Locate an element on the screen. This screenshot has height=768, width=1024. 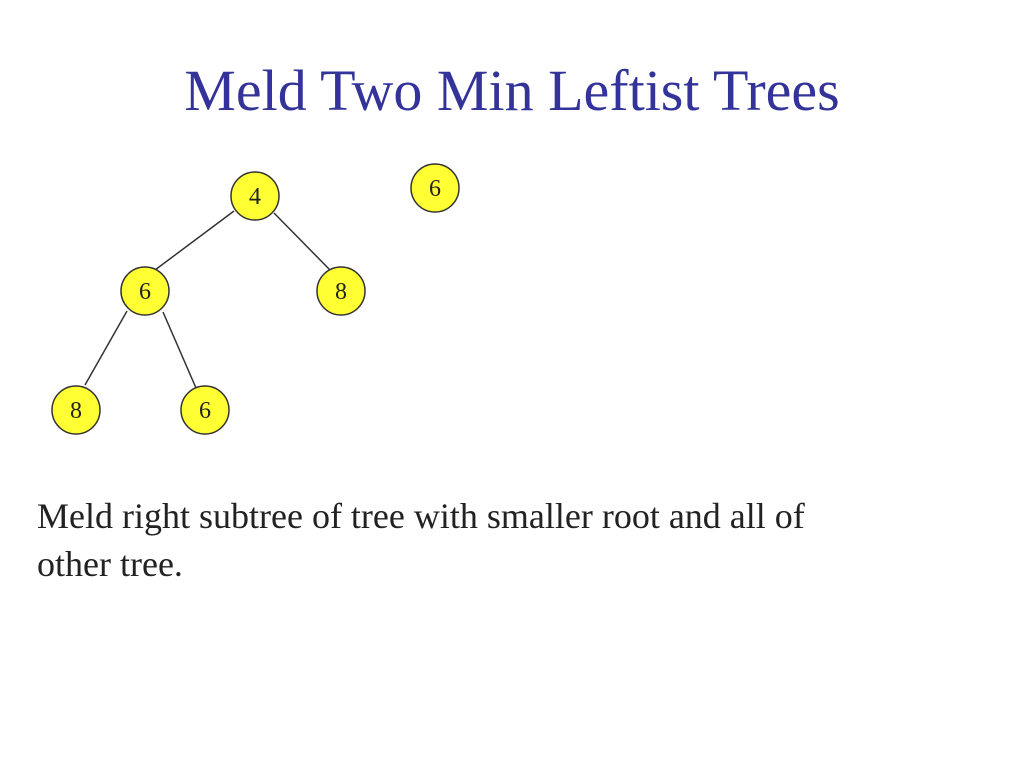
tree-a-root-label: 4 is located at coordinates (255, 197).